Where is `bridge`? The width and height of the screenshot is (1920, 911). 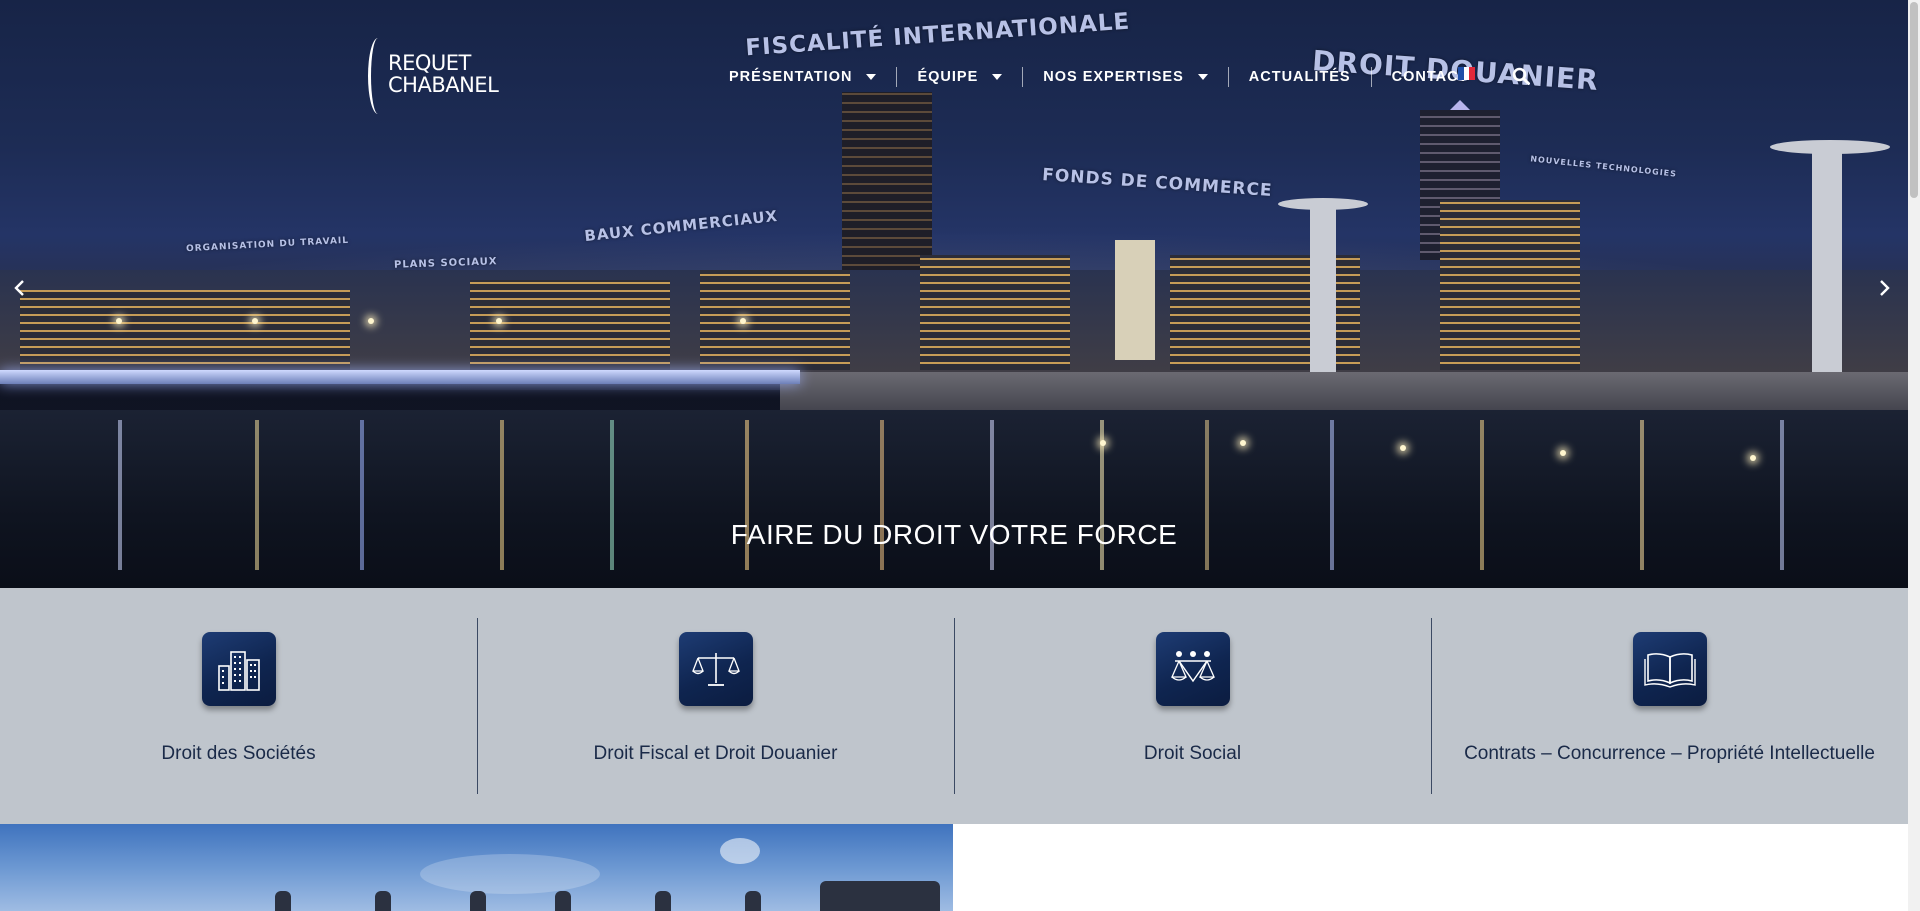 bridge is located at coordinates (400, 377).